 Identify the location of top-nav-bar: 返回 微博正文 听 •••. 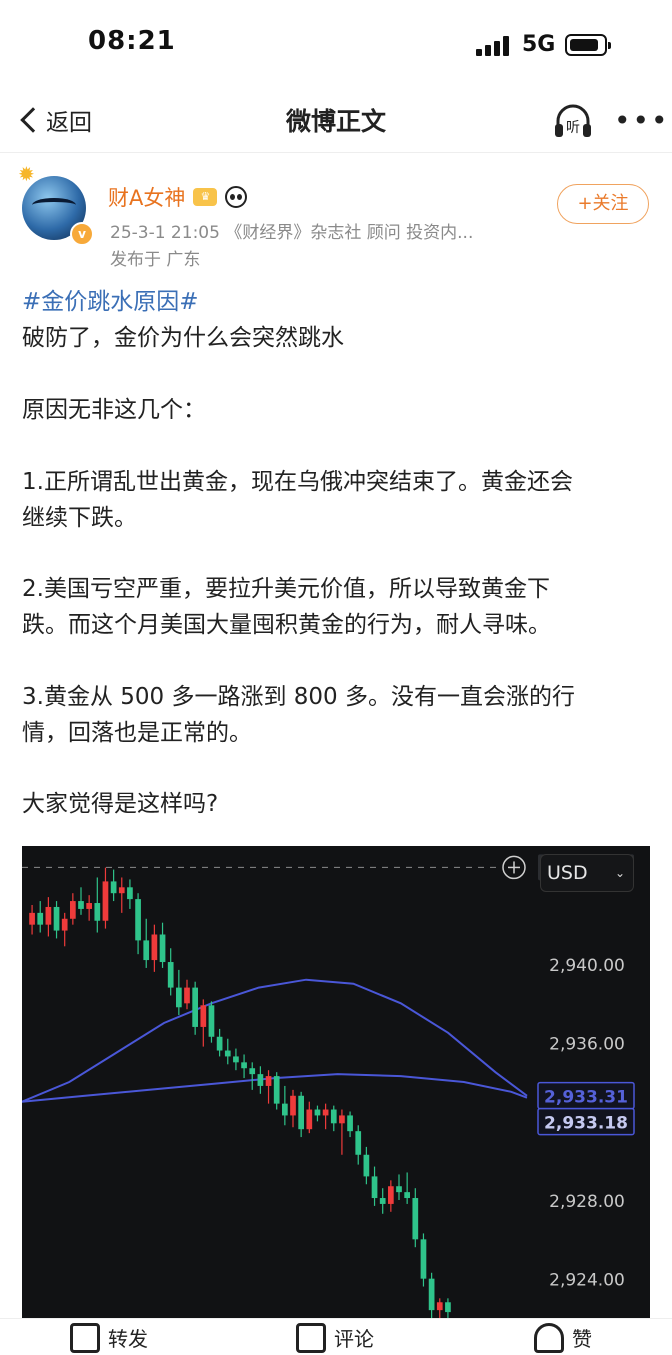
(336, 121).